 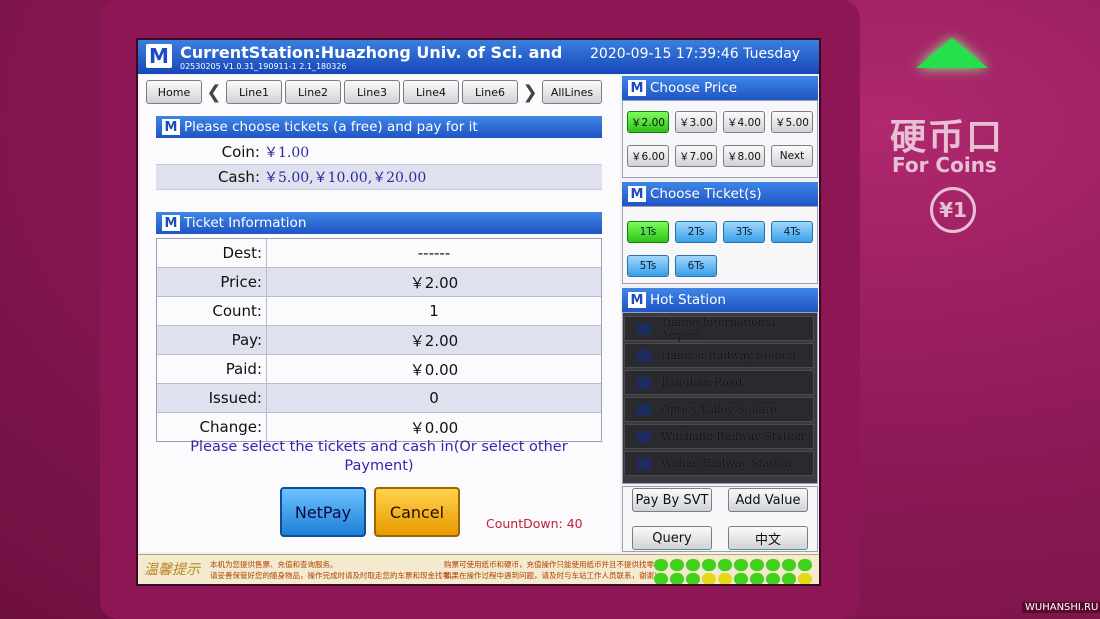 What do you see at coordinates (287, 153) in the screenshot?
I see `coin-value: ￥1.00` at bounding box center [287, 153].